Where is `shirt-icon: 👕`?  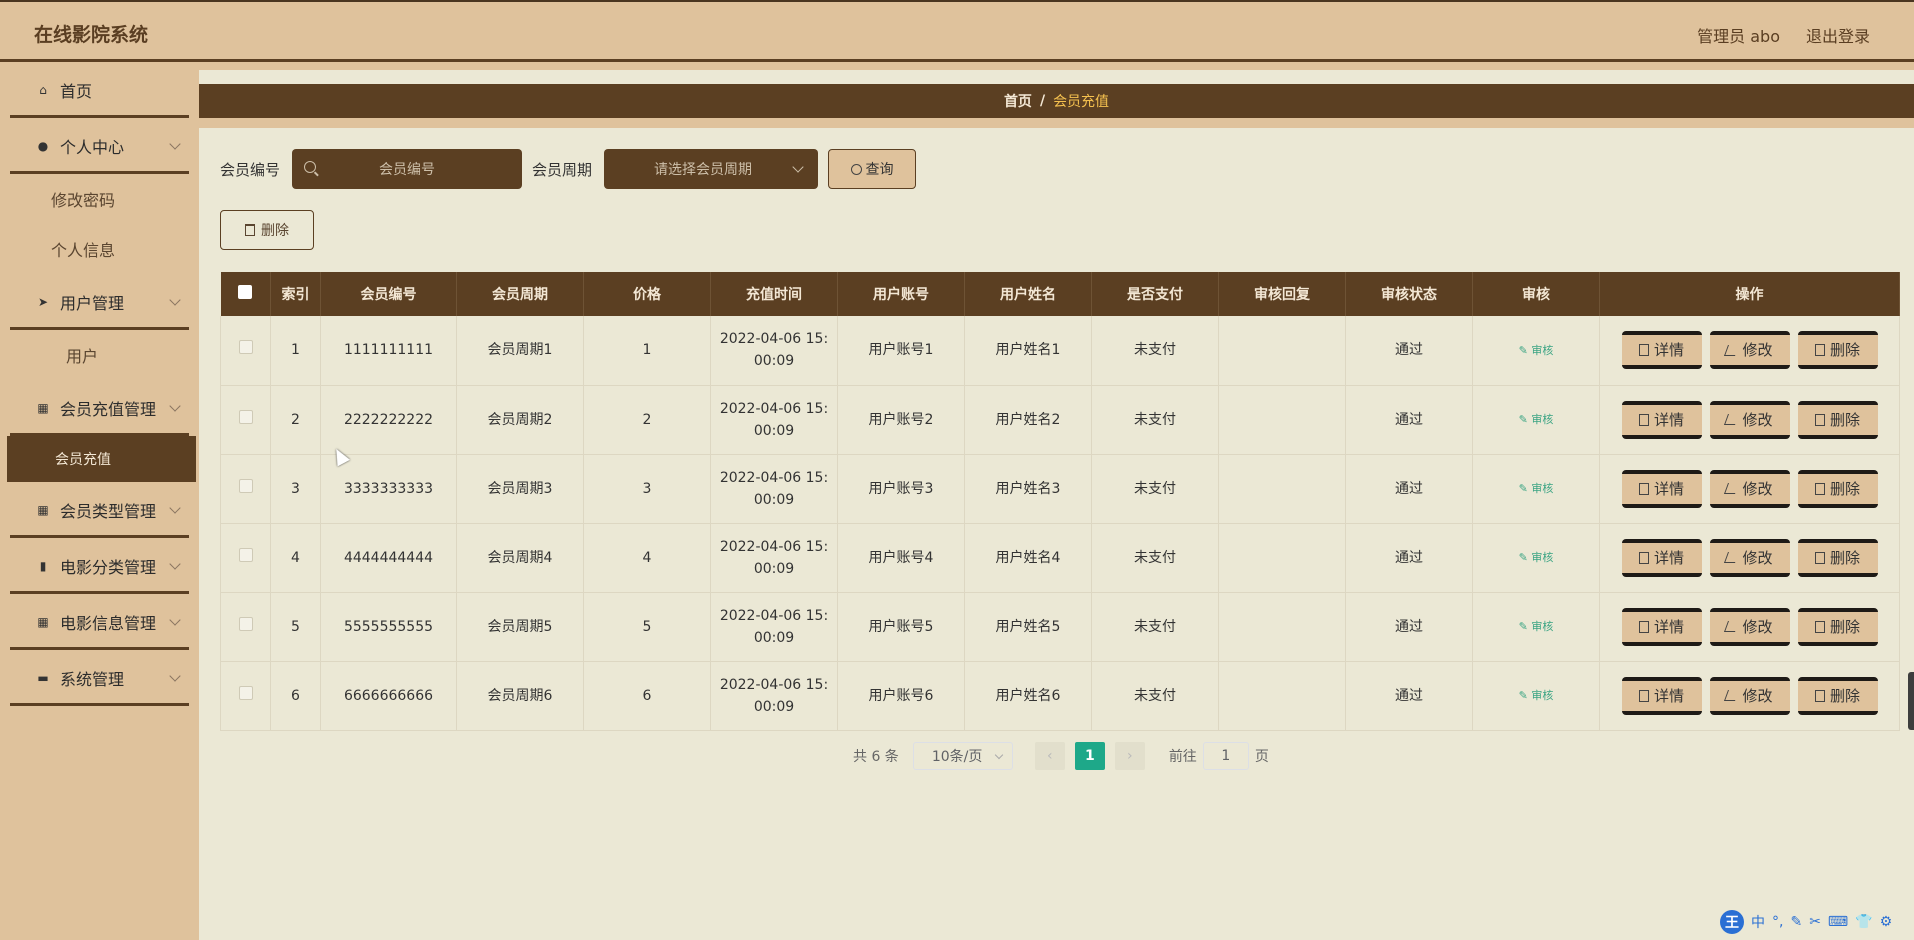 shirt-icon: 👕 is located at coordinates (1863, 922).